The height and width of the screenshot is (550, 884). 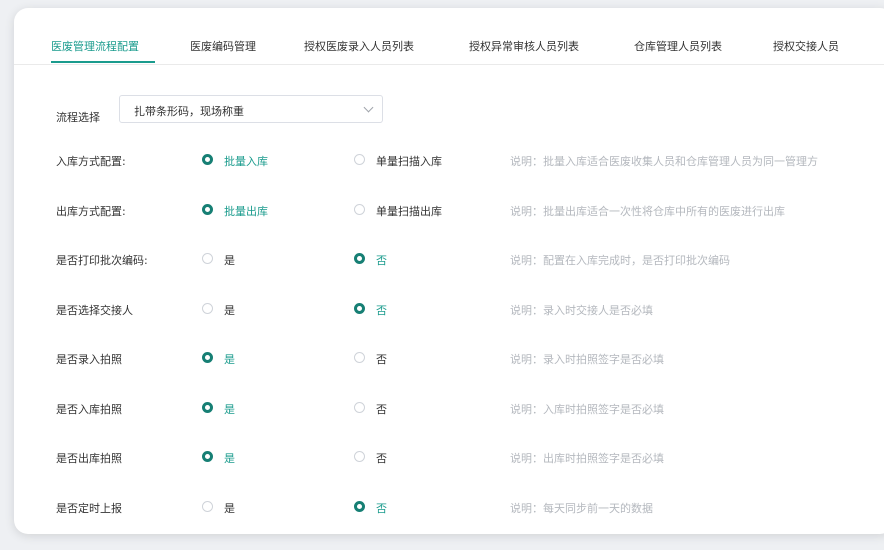 I want to click on setting-label: 是否录入拍照, so click(x=89, y=359).